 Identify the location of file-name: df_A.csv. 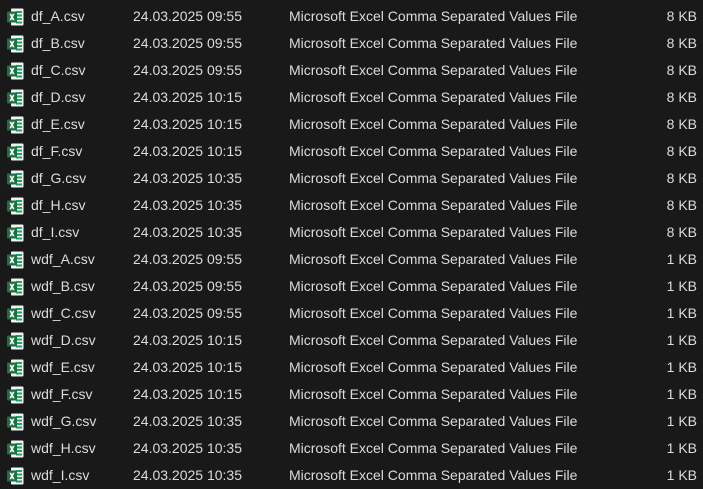
(58, 16).